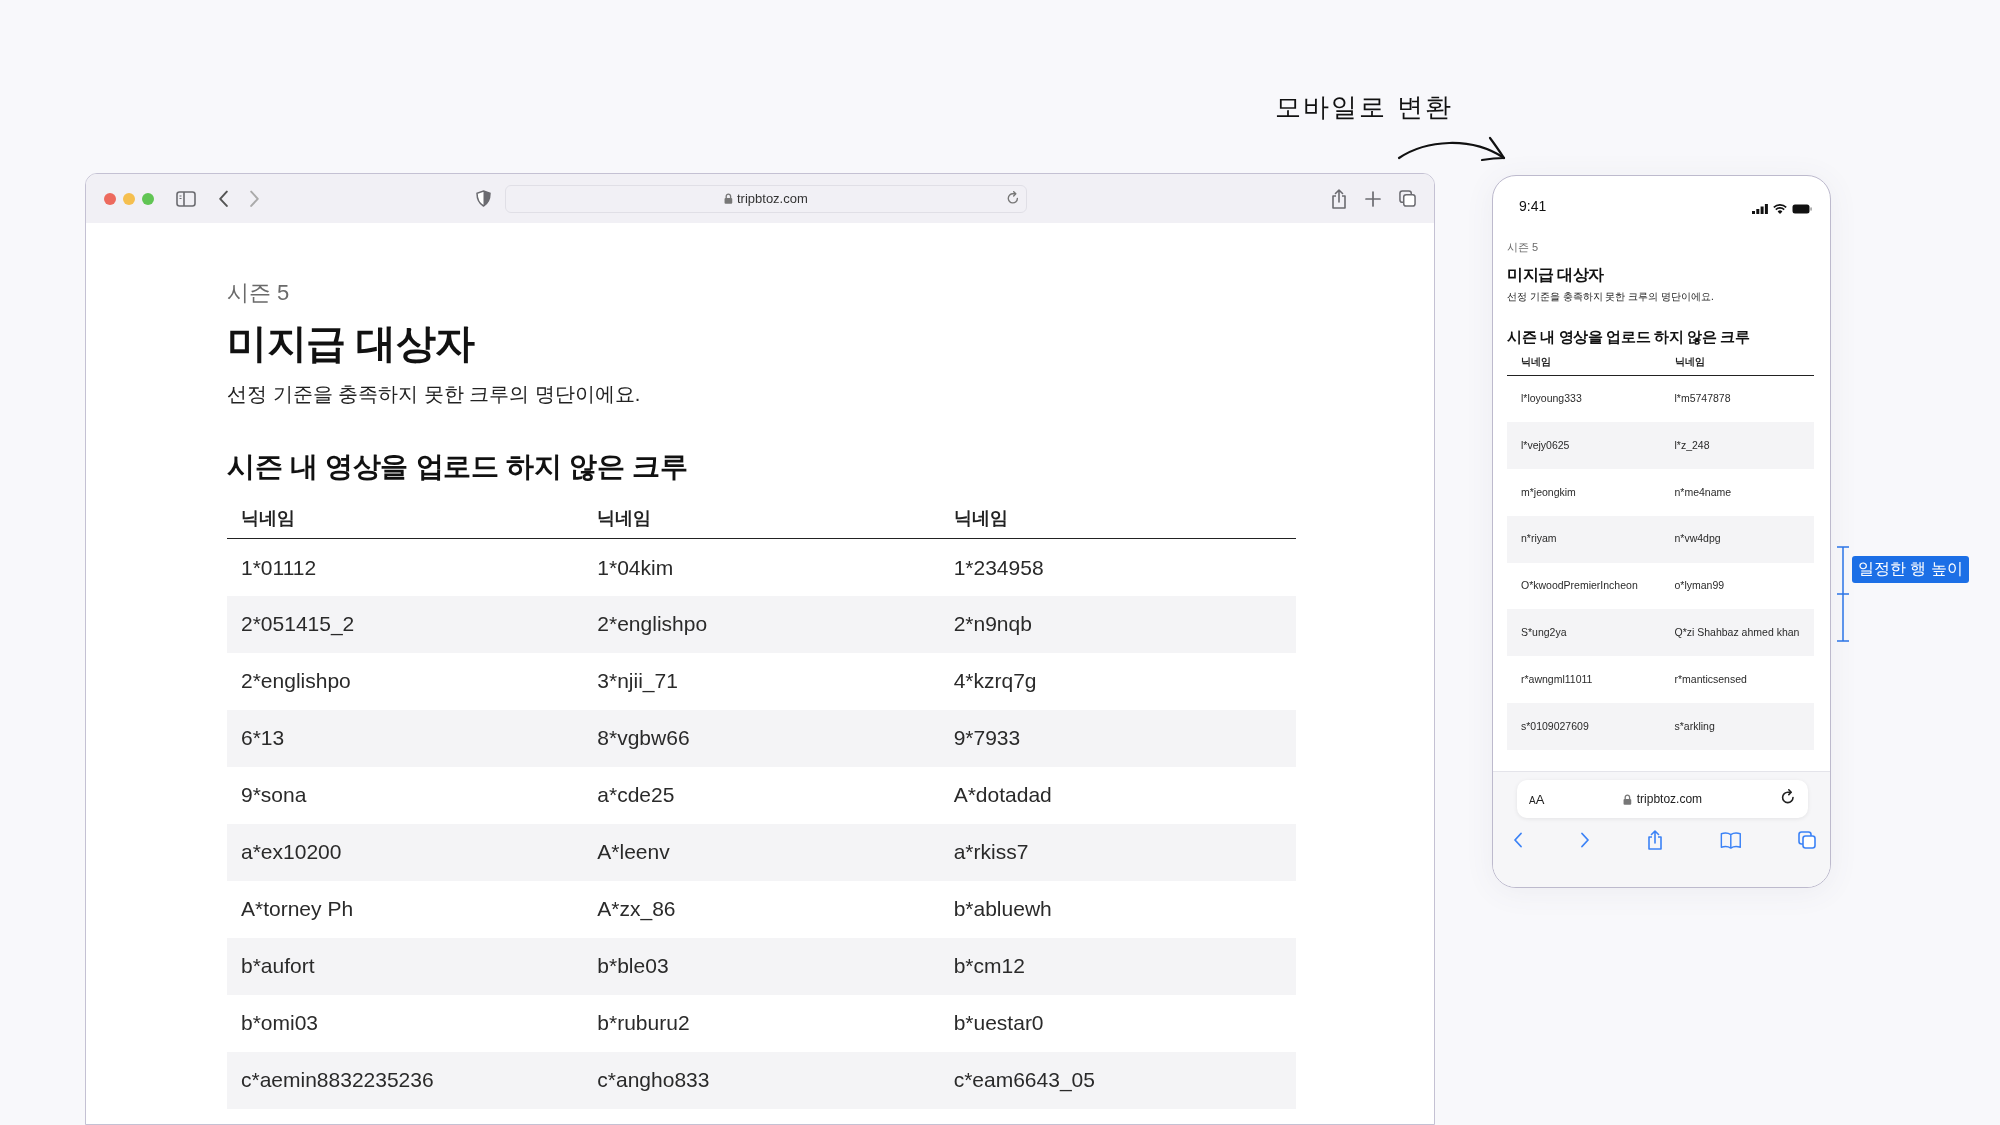  Describe the element at coordinates (1737, 586) in the screenshot. I see `table-cell: o*lyman99` at that location.